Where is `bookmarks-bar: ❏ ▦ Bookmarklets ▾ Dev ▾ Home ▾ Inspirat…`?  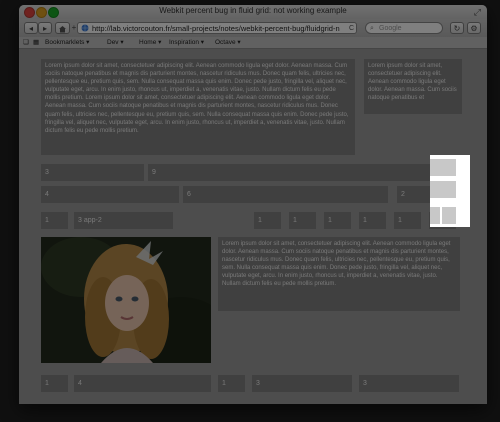
bookmarks-bar: ❏ ▦ Bookmarklets ▾ Dev ▾ Home ▾ Inspirat… is located at coordinates (253, 43).